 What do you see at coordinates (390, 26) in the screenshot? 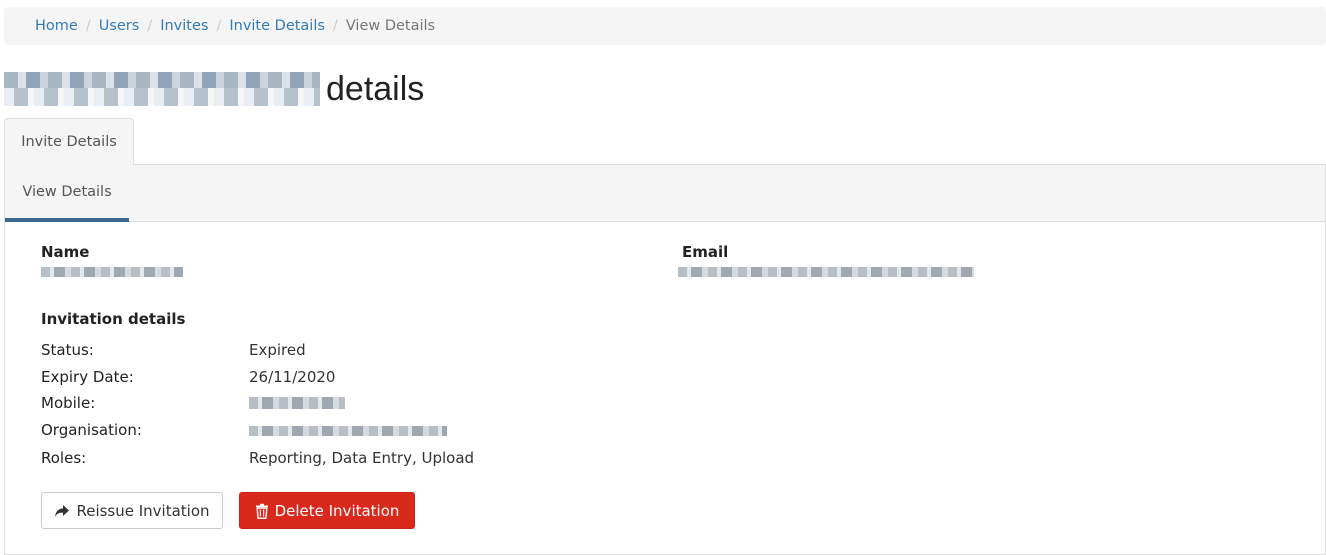
I see `breadcrumb-current: View Details` at bounding box center [390, 26].